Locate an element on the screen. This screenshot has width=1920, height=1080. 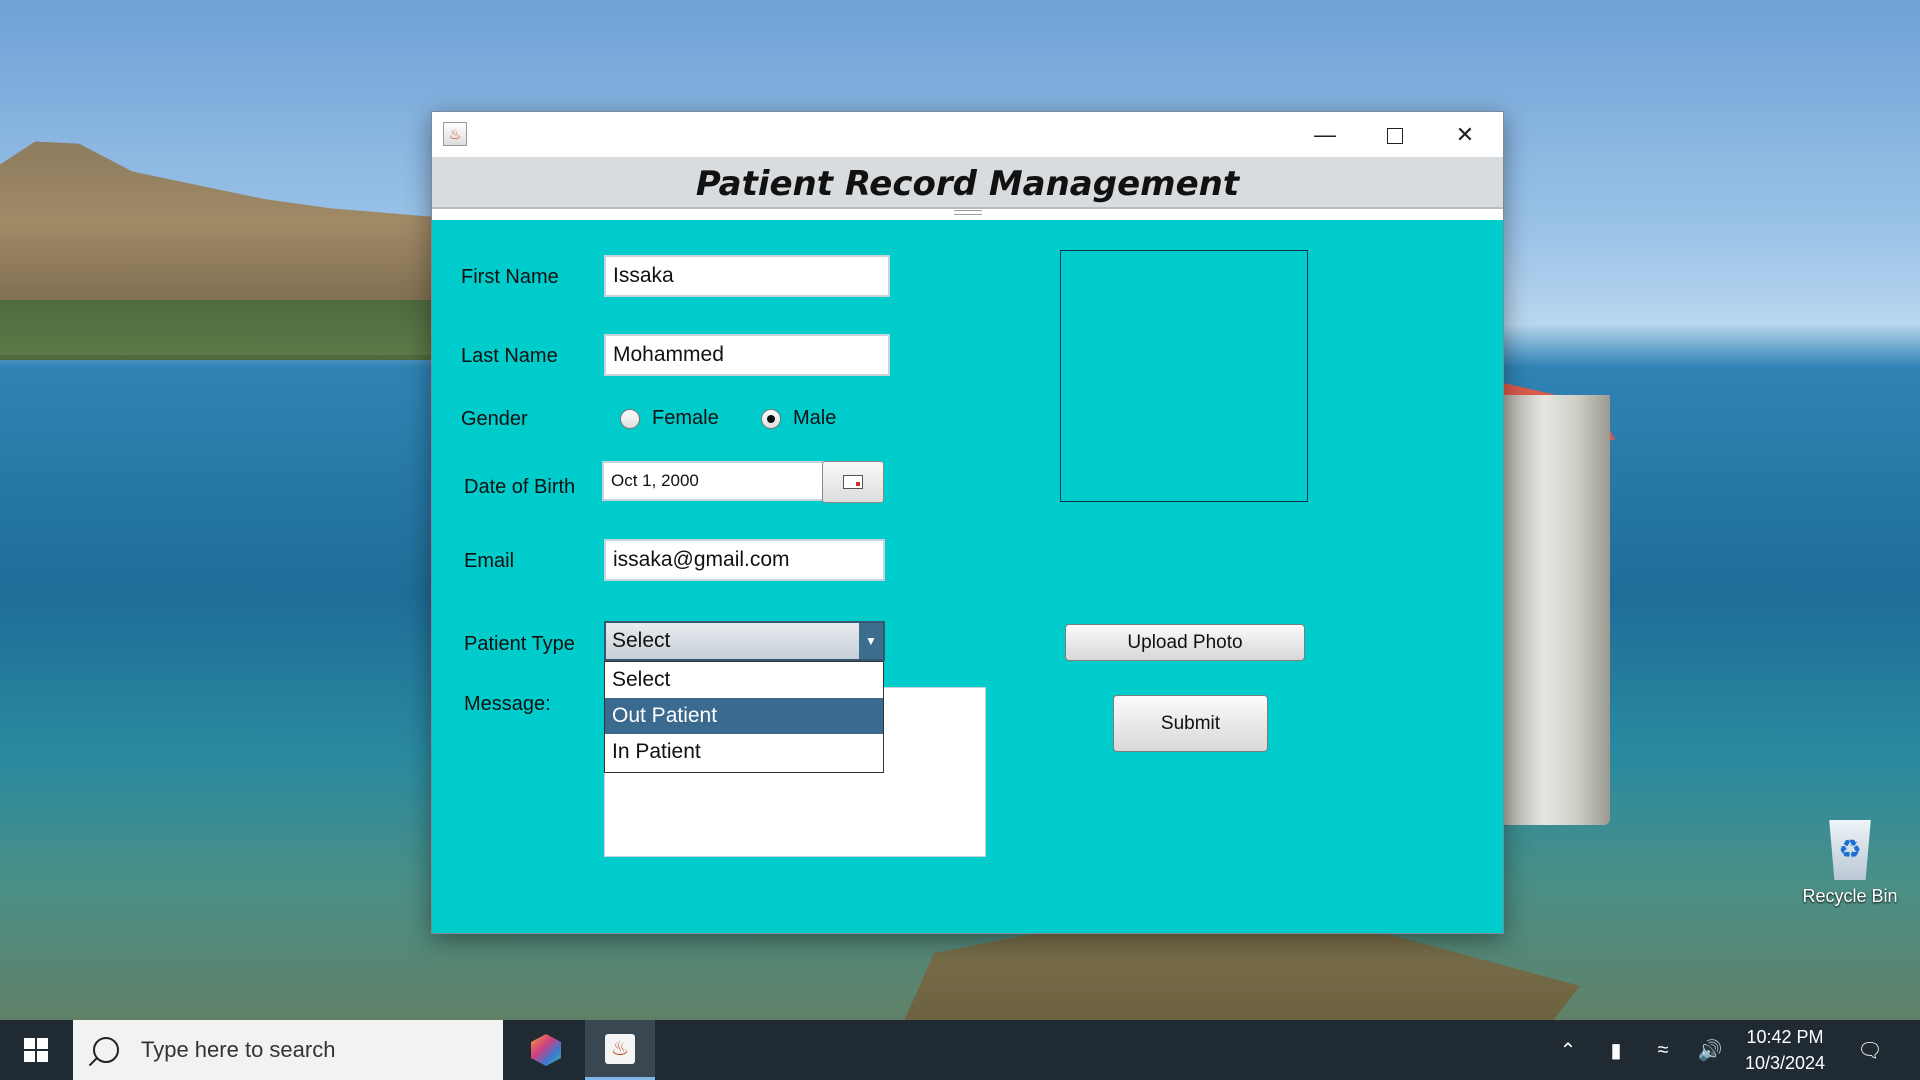
date-picker-button is located at coordinates (853, 482).